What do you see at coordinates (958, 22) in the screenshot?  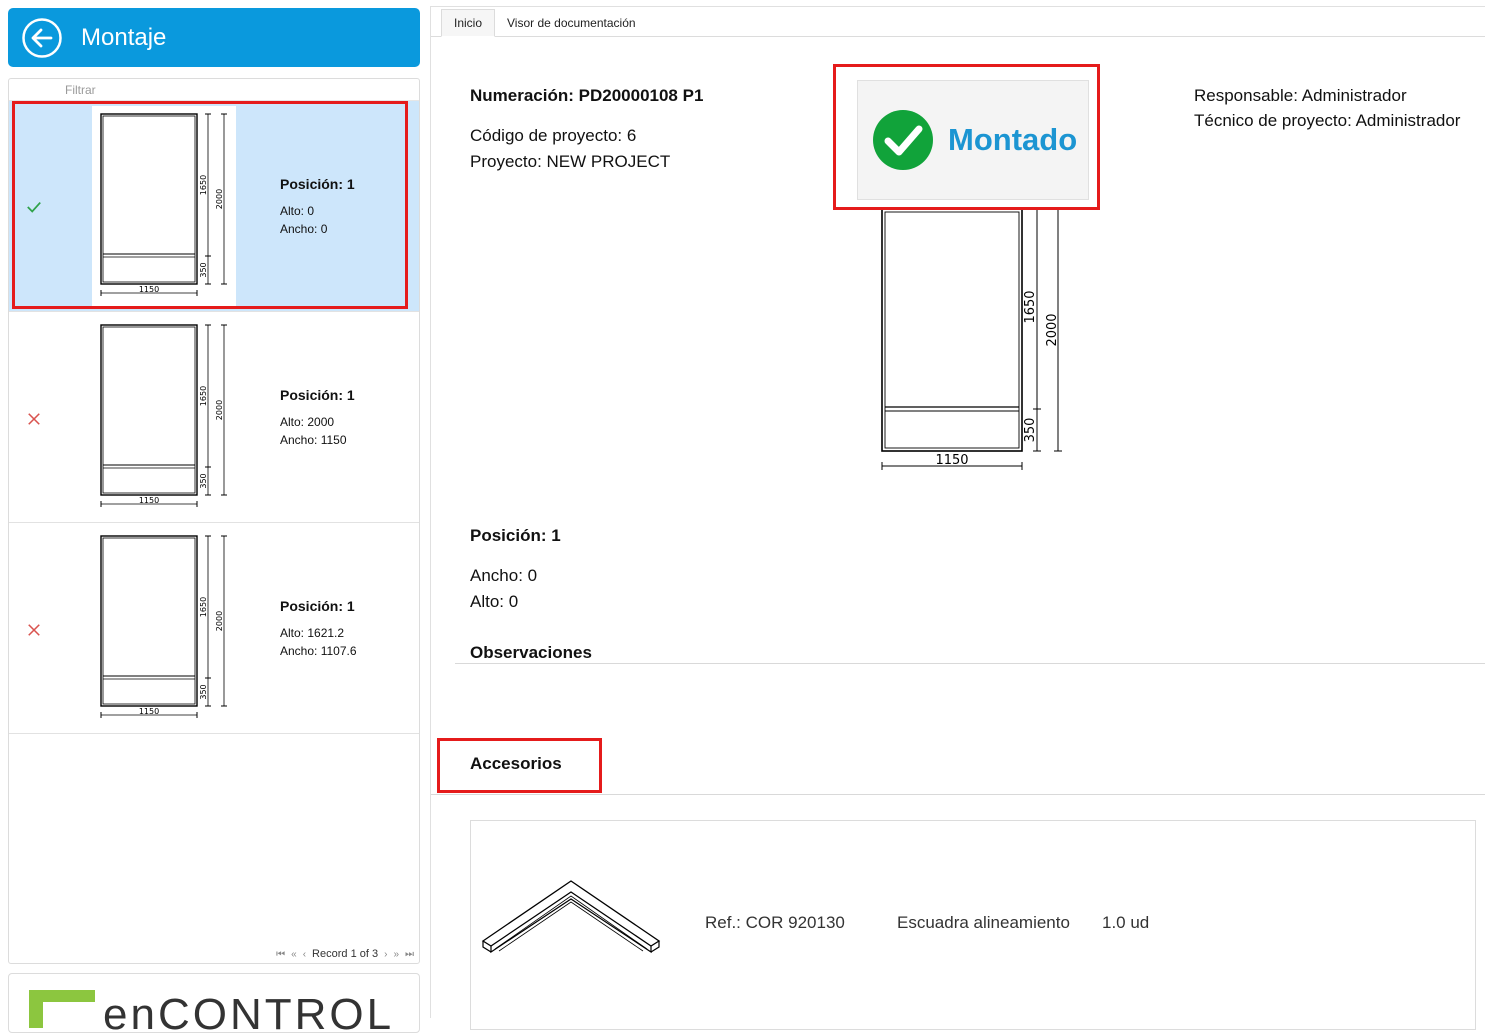 I see `tab-bar: Inicio Visor de documentación` at bounding box center [958, 22].